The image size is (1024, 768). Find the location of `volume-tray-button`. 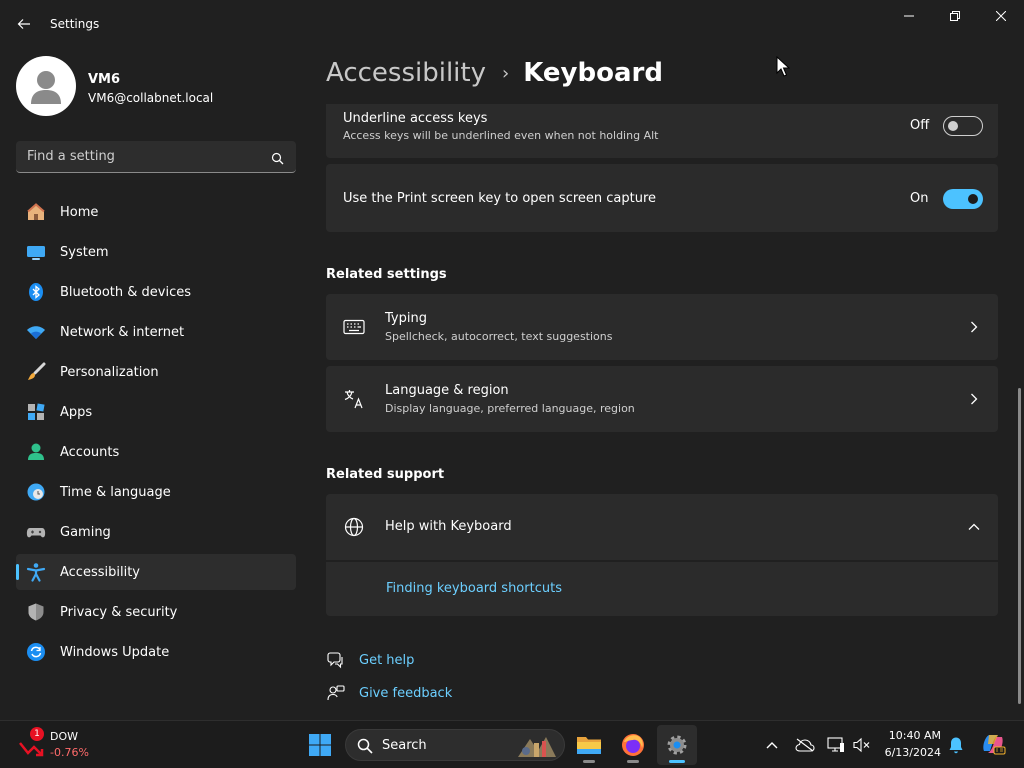

volume-tray-button is located at coordinates (862, 745).